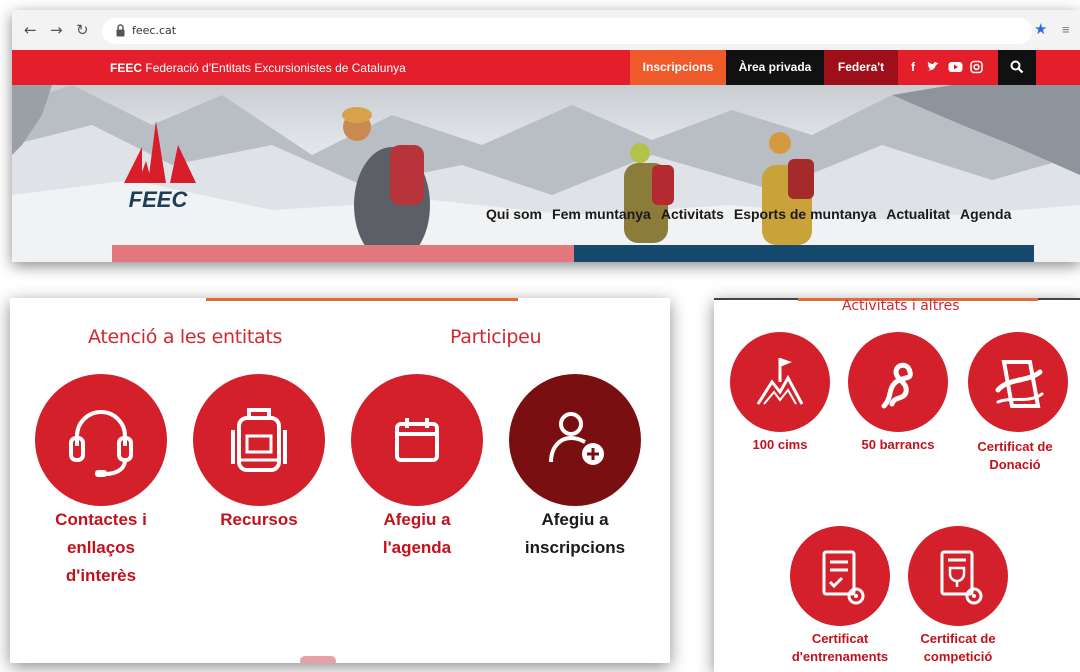 The width and height of the screenshot is (1080, 672). I want to click on entrenaments-button, so click(840, 576).